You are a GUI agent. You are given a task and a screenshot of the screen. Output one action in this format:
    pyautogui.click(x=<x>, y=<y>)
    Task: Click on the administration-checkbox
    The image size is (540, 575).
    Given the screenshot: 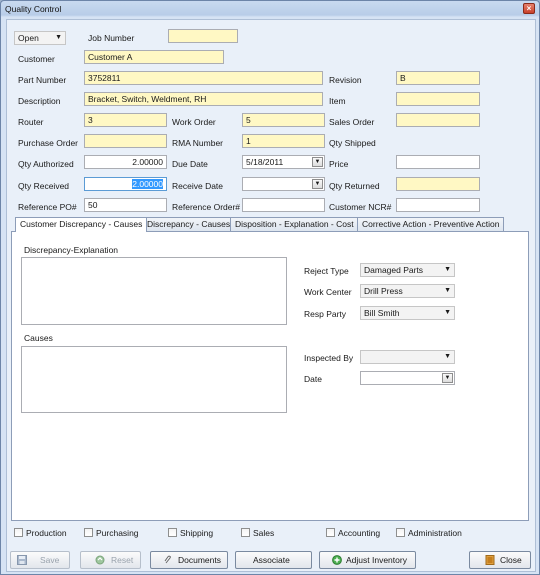 What is the action you would take?
    pyautogui.click(x=400, y=532)
    